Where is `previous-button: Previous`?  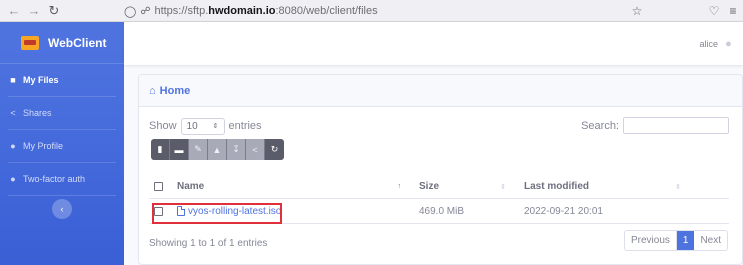 previous-button: Previous is located at coordinates (650, 240).